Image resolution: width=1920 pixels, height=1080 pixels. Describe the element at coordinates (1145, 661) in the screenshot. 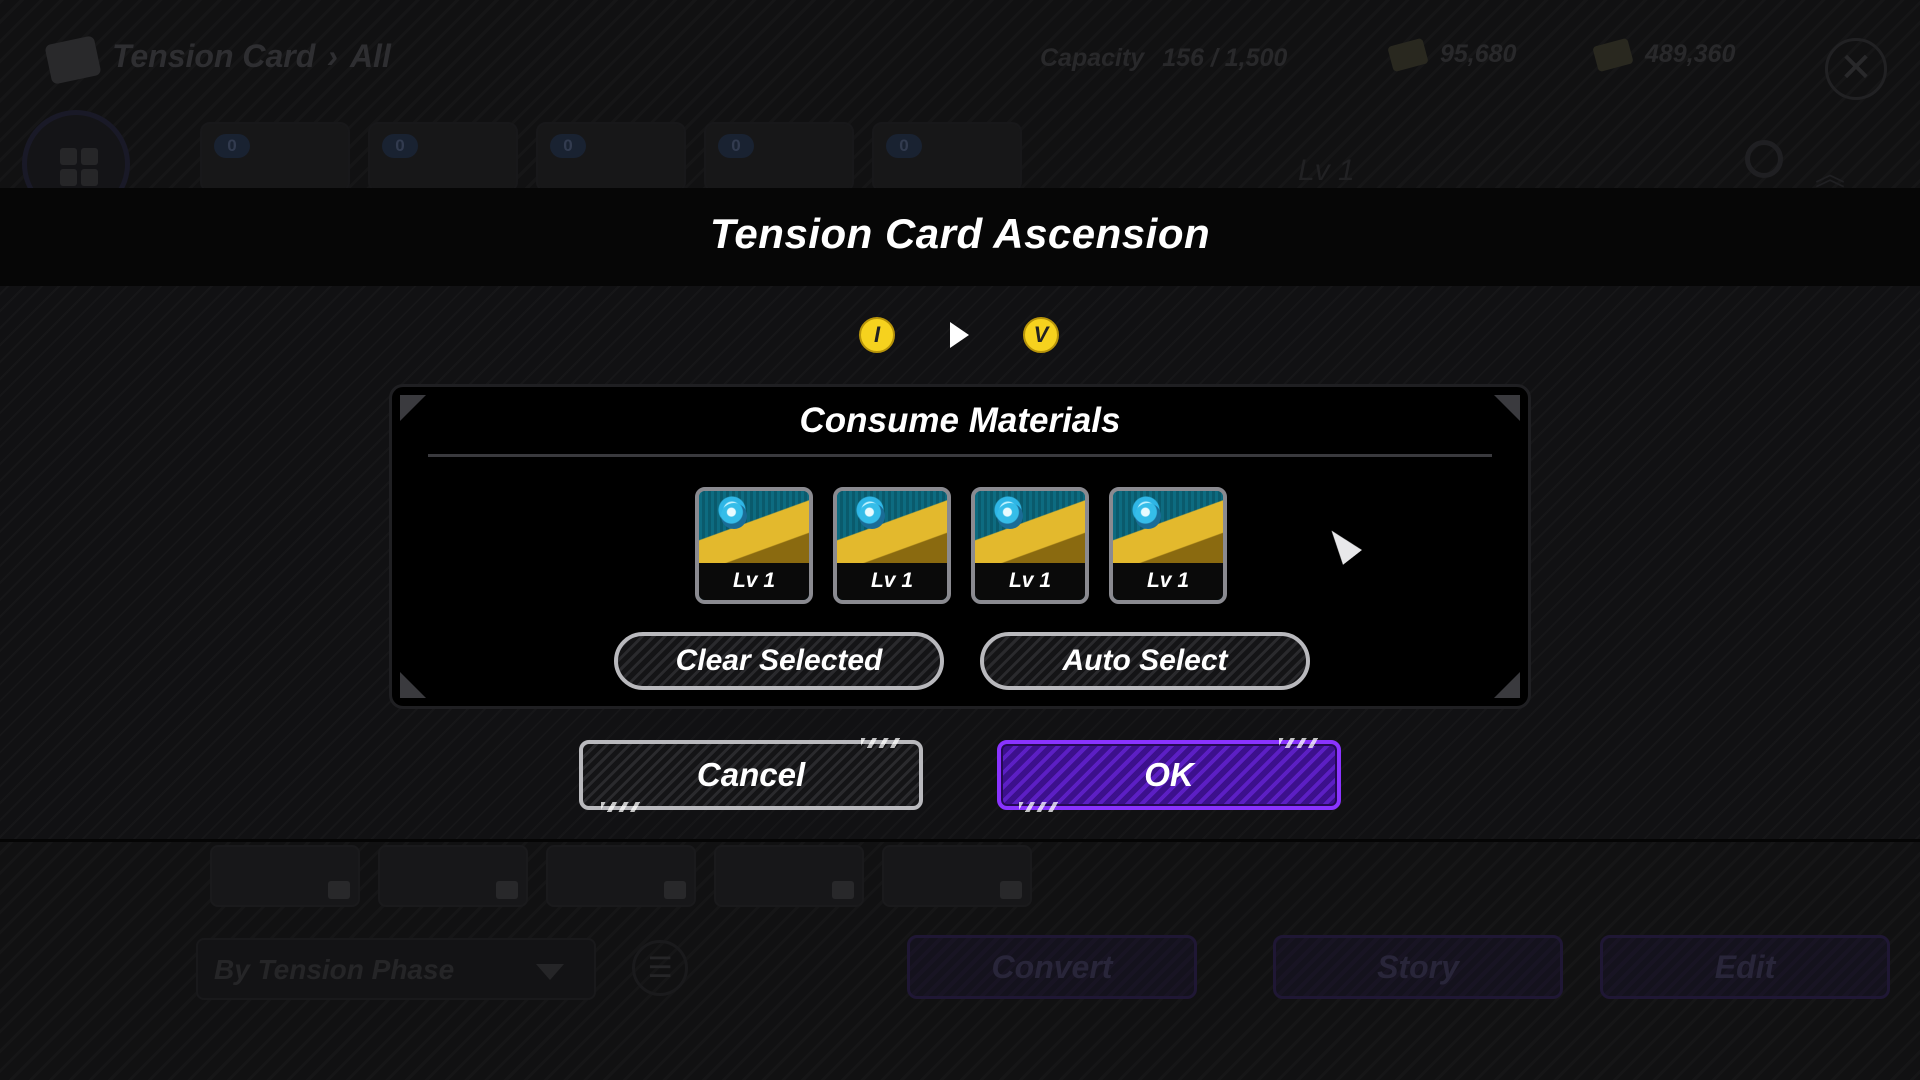

I see `auto-select-button: Auto Select` at that location.